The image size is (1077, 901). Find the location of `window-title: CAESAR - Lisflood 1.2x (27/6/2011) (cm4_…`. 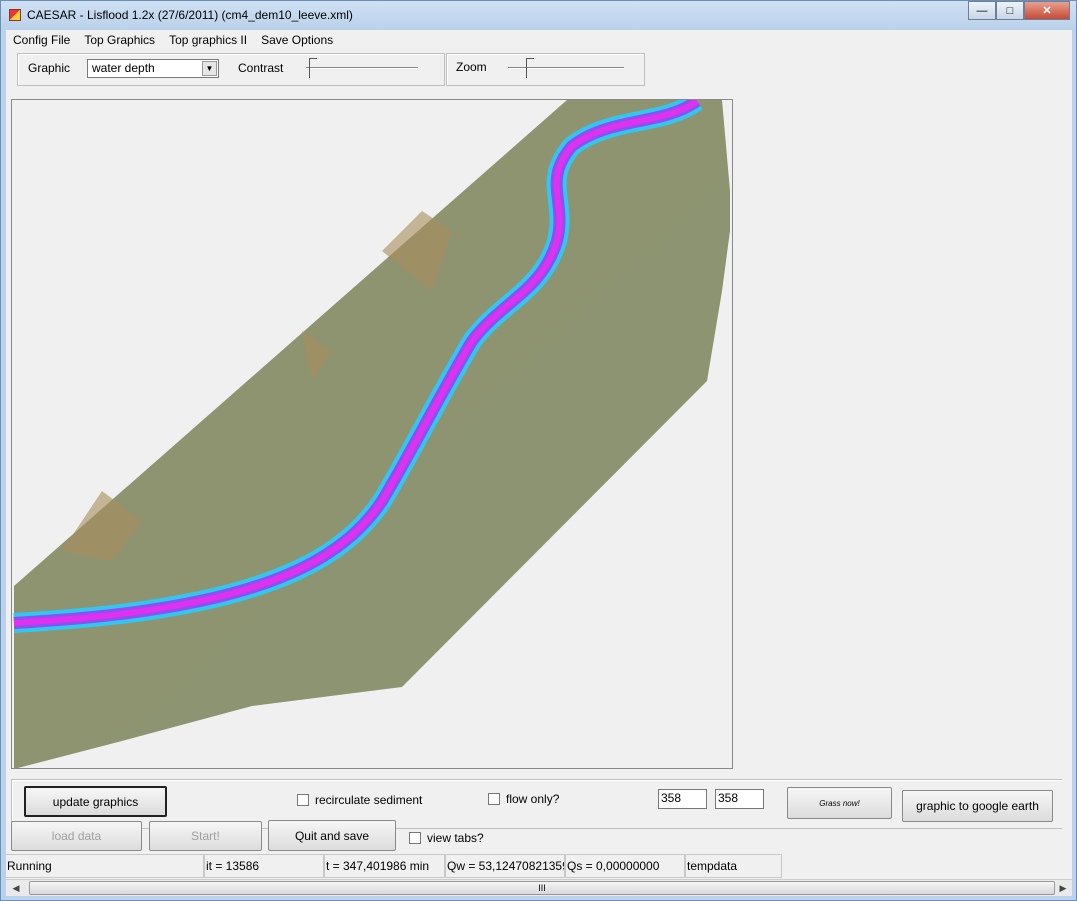

window-title: CAESAR - Lisflood 1.2x (27/6/2011) (cm4_… is located at coordinates (190, 15).